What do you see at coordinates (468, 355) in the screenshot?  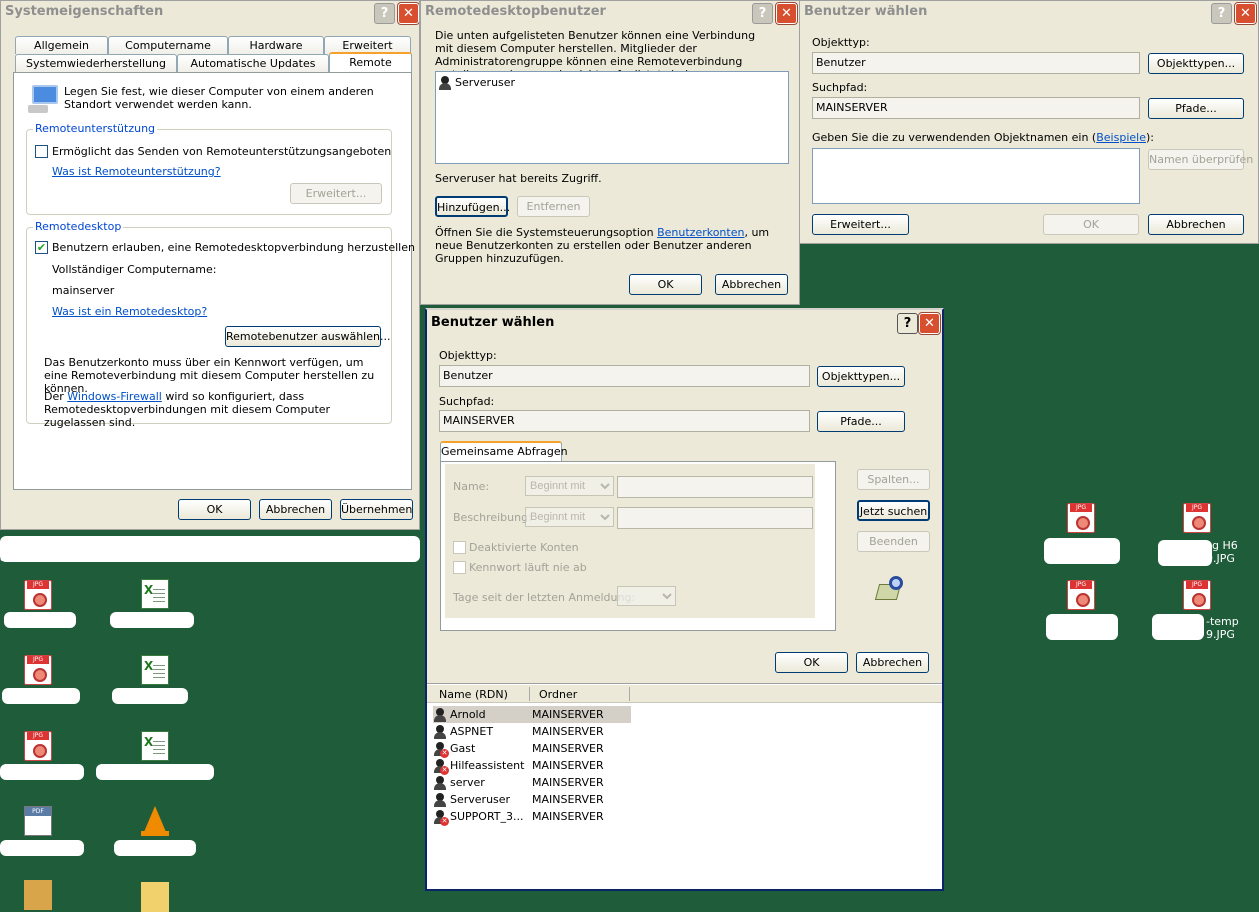 I see `object-type-label: Objekttyp:` at bounding box center [468, 355].